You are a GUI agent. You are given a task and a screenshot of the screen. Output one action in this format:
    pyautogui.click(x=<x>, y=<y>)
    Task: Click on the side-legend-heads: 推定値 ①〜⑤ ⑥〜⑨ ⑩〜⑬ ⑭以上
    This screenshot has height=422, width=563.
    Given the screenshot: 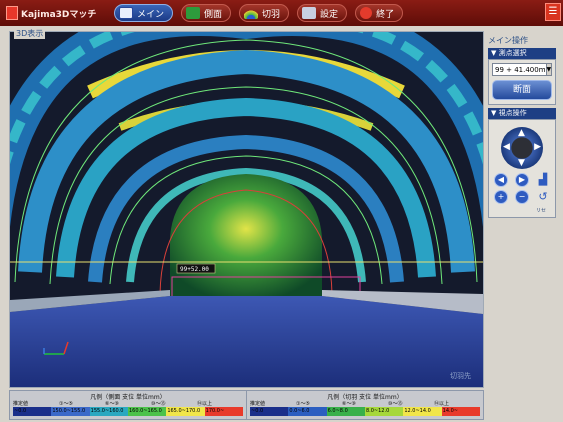 What is the action you would take?
    pyautogui.click(x=128, y=403)
    